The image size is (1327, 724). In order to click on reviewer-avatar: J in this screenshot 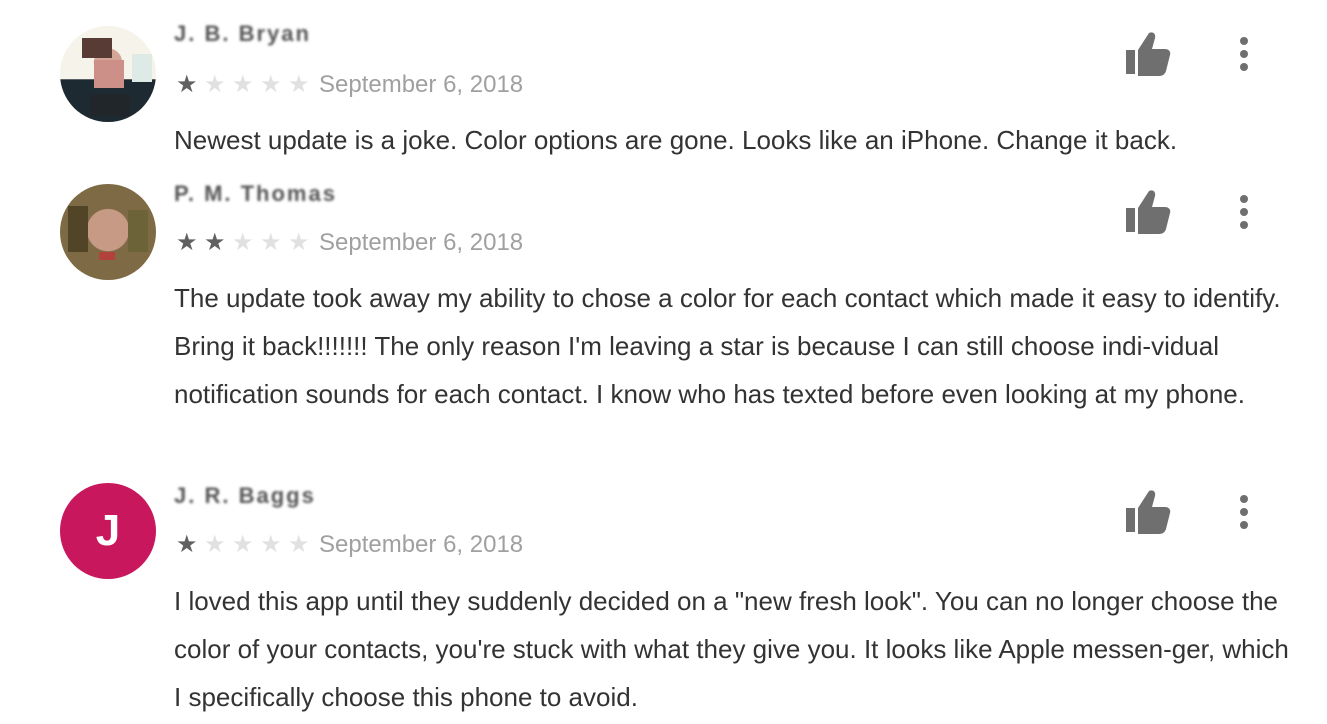, I will do `click(108, 531)`.